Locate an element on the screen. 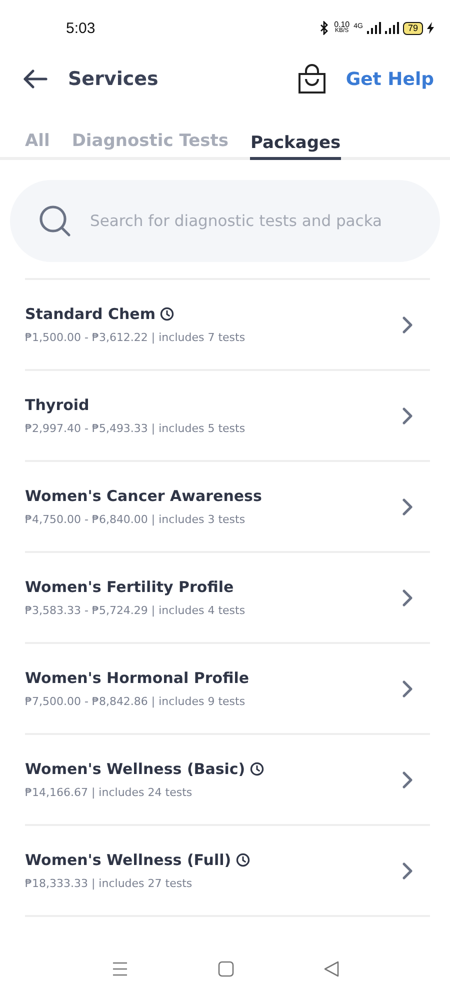 The image size is (450, 1000). package-item: Women's Fertility Profile ₱3,583.33 - ₱5,724.29 | includes 4 tests is located at coordinates (227, 598).